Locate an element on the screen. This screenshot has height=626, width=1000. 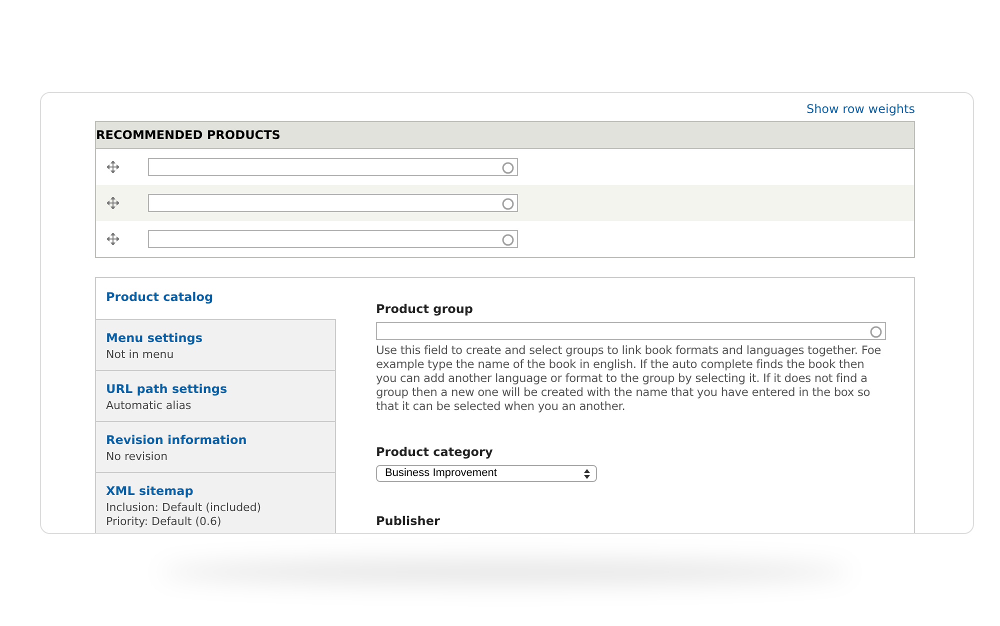
select-dropdown: Business Improvement is located at coordinates (486, 473).